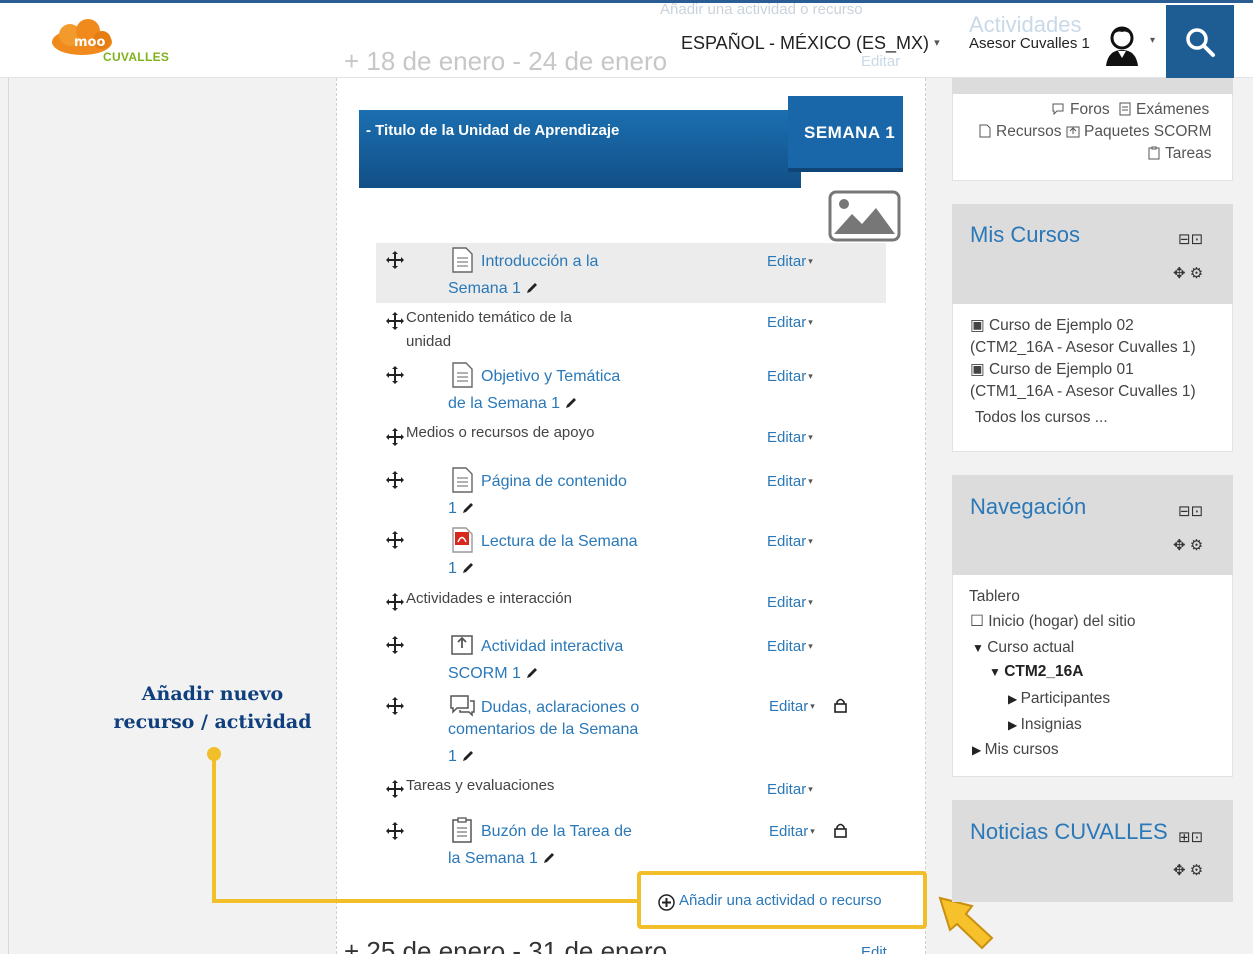  I want to click on nav-my-courses: ▶ Mis cursos, so click(1015, 750).